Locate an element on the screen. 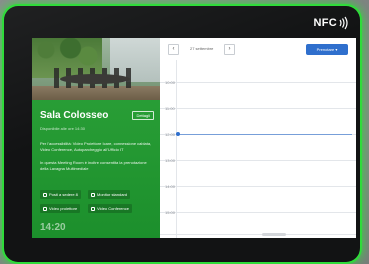 Image resolution: width=369 pixels, height=264 pixels. chevron-left-icon: ‹ is located at coordinates (173, 49).